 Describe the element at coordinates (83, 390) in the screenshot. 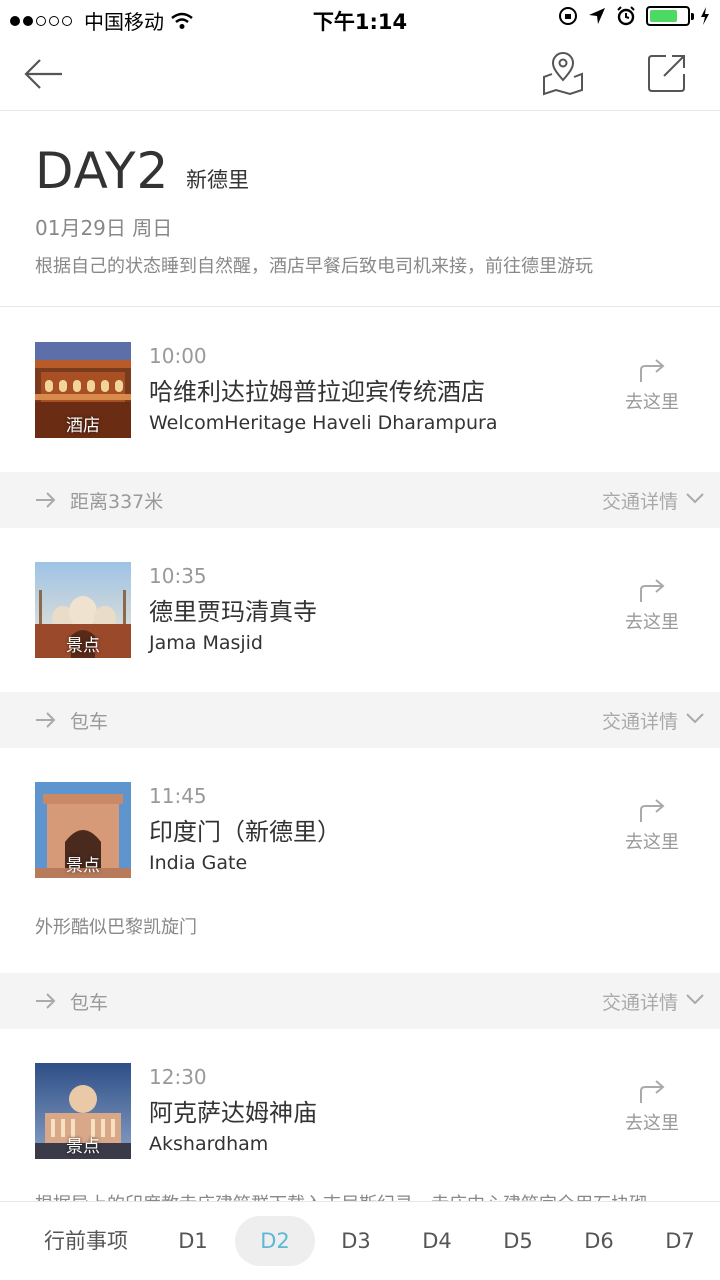

I see `poi-thumbnail: 酒店` at that location.